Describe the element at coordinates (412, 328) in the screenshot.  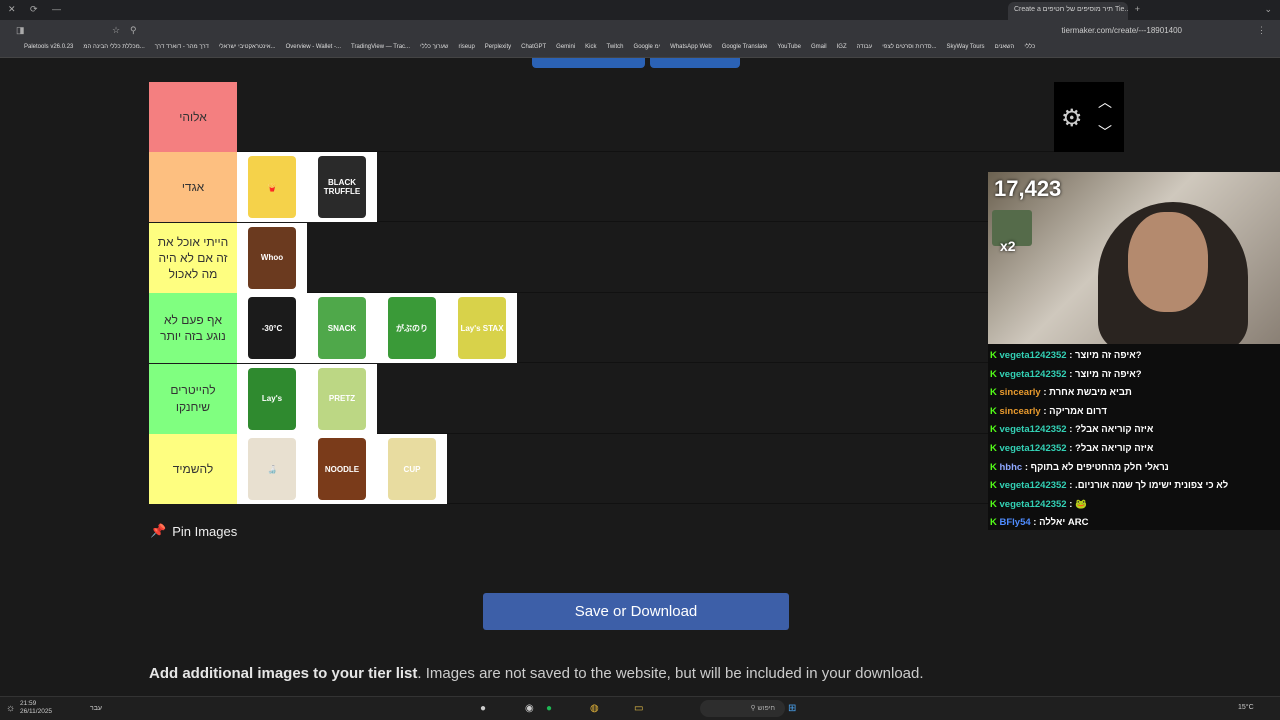
I see `tier-item-gabunori: がぶのり` at that location.